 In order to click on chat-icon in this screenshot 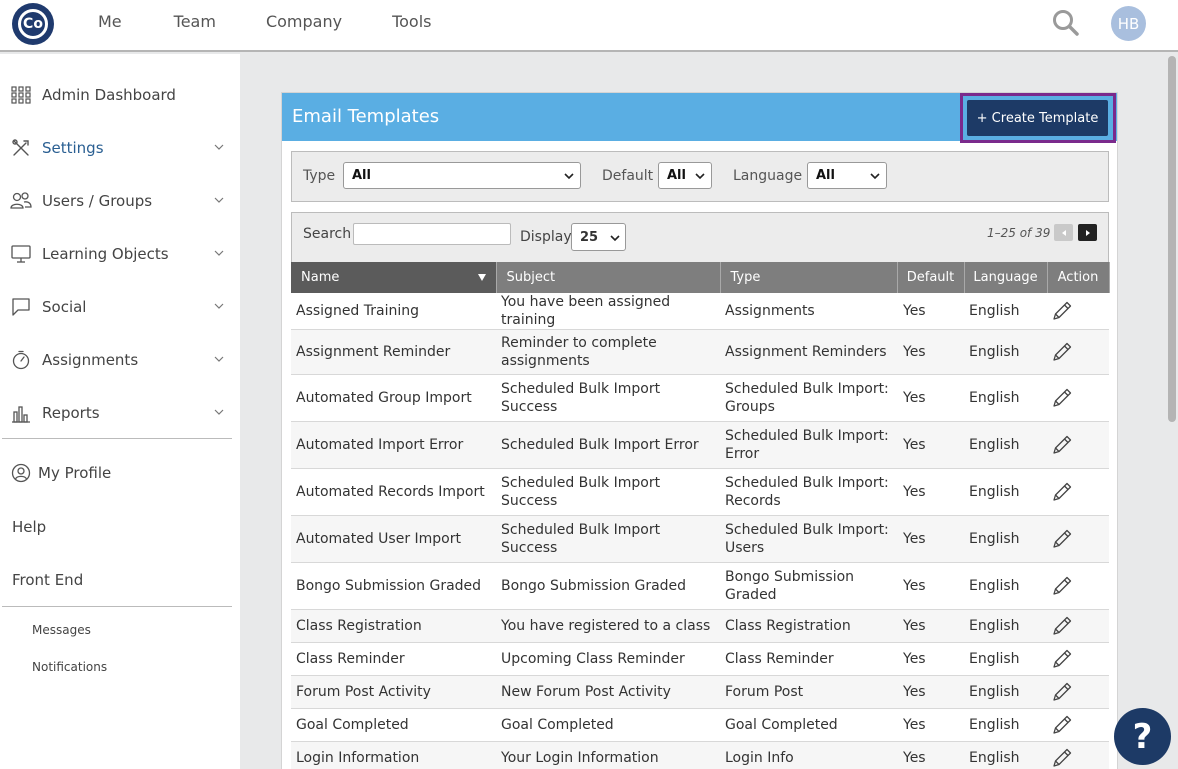, I will do `click(21, 307)`.